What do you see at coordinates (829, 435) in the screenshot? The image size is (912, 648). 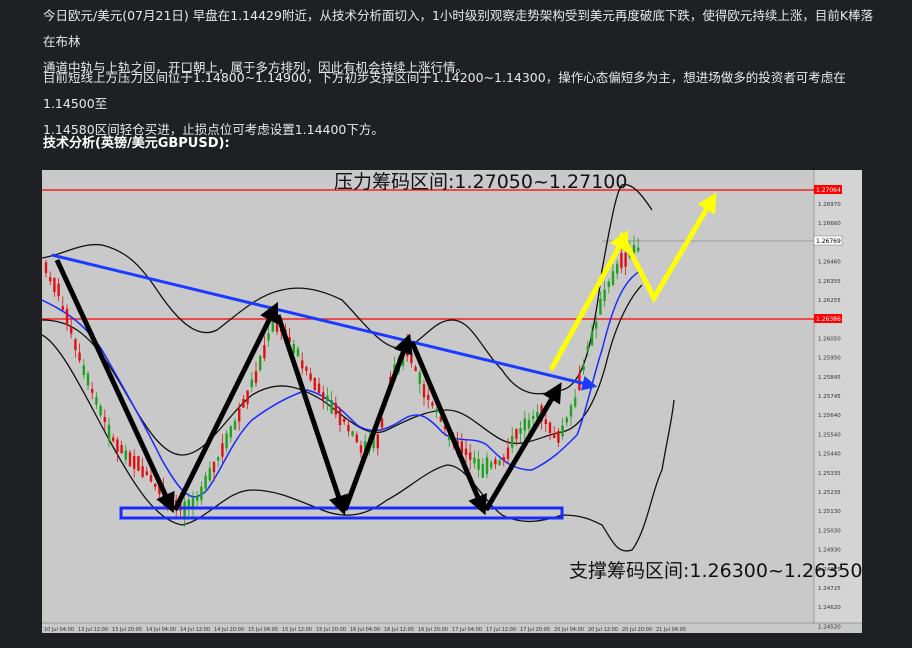 I see `price-tick-label: 1.25540` at bounding box center [829, 435].